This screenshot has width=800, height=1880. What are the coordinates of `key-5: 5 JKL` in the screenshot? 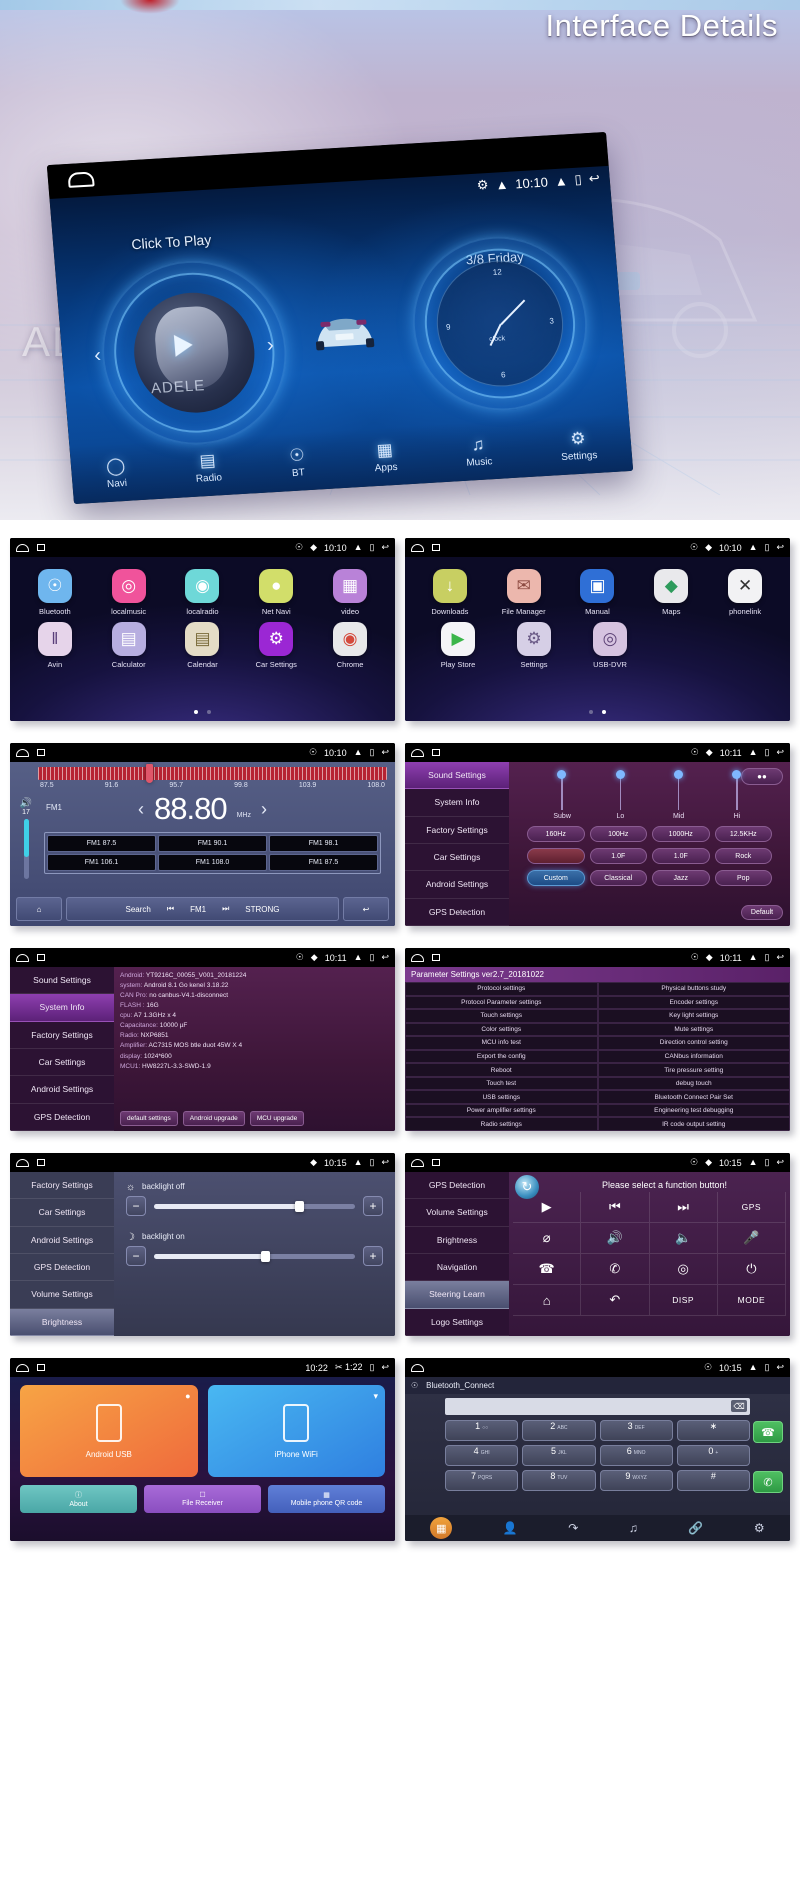 It's located at (559, 1455).